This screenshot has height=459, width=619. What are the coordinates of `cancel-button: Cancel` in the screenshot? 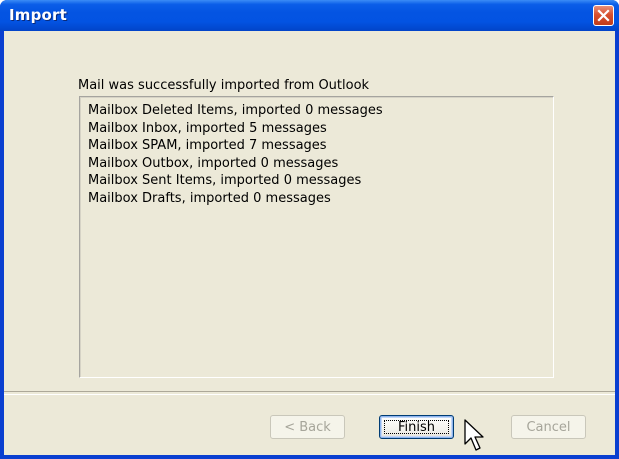 It's located at (548, 427).